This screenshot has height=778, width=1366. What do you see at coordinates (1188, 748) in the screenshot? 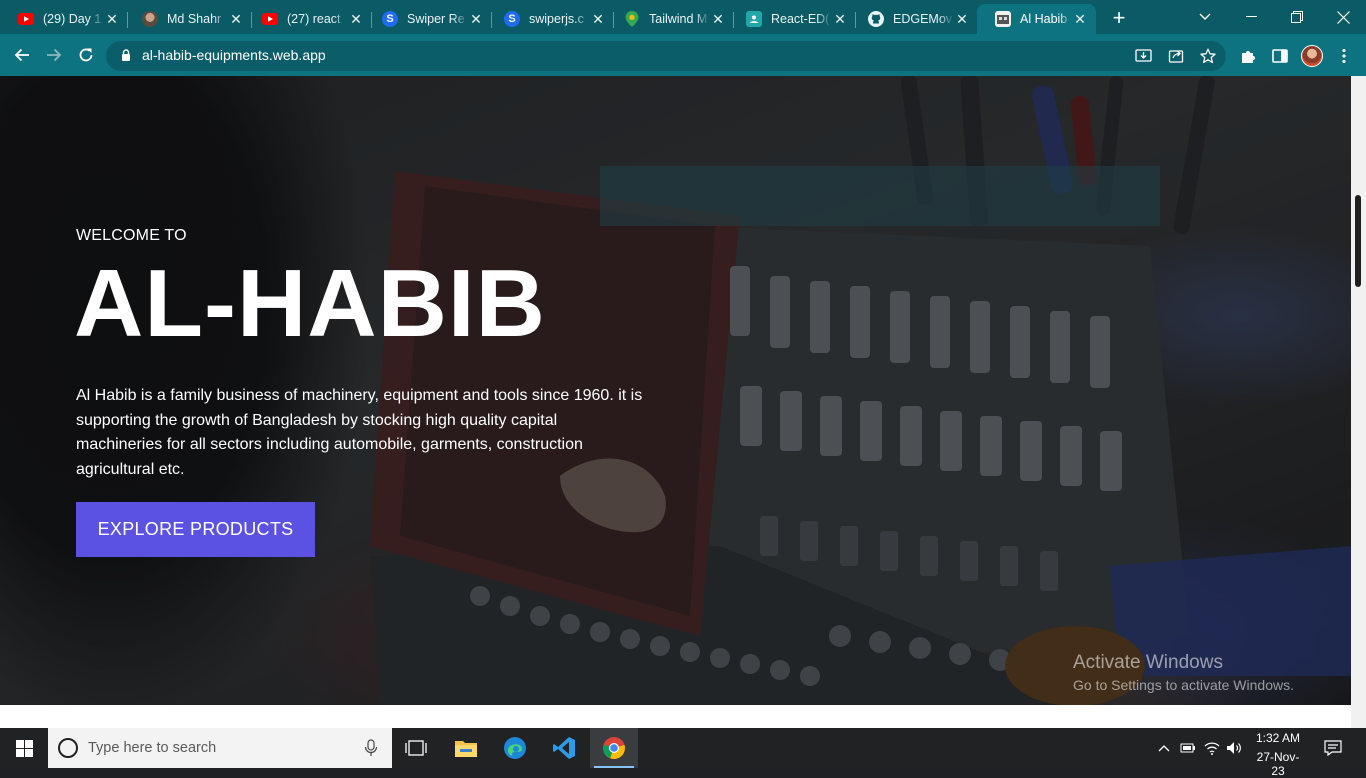
I see `battery-icon` at bounding box center [1188, 748].